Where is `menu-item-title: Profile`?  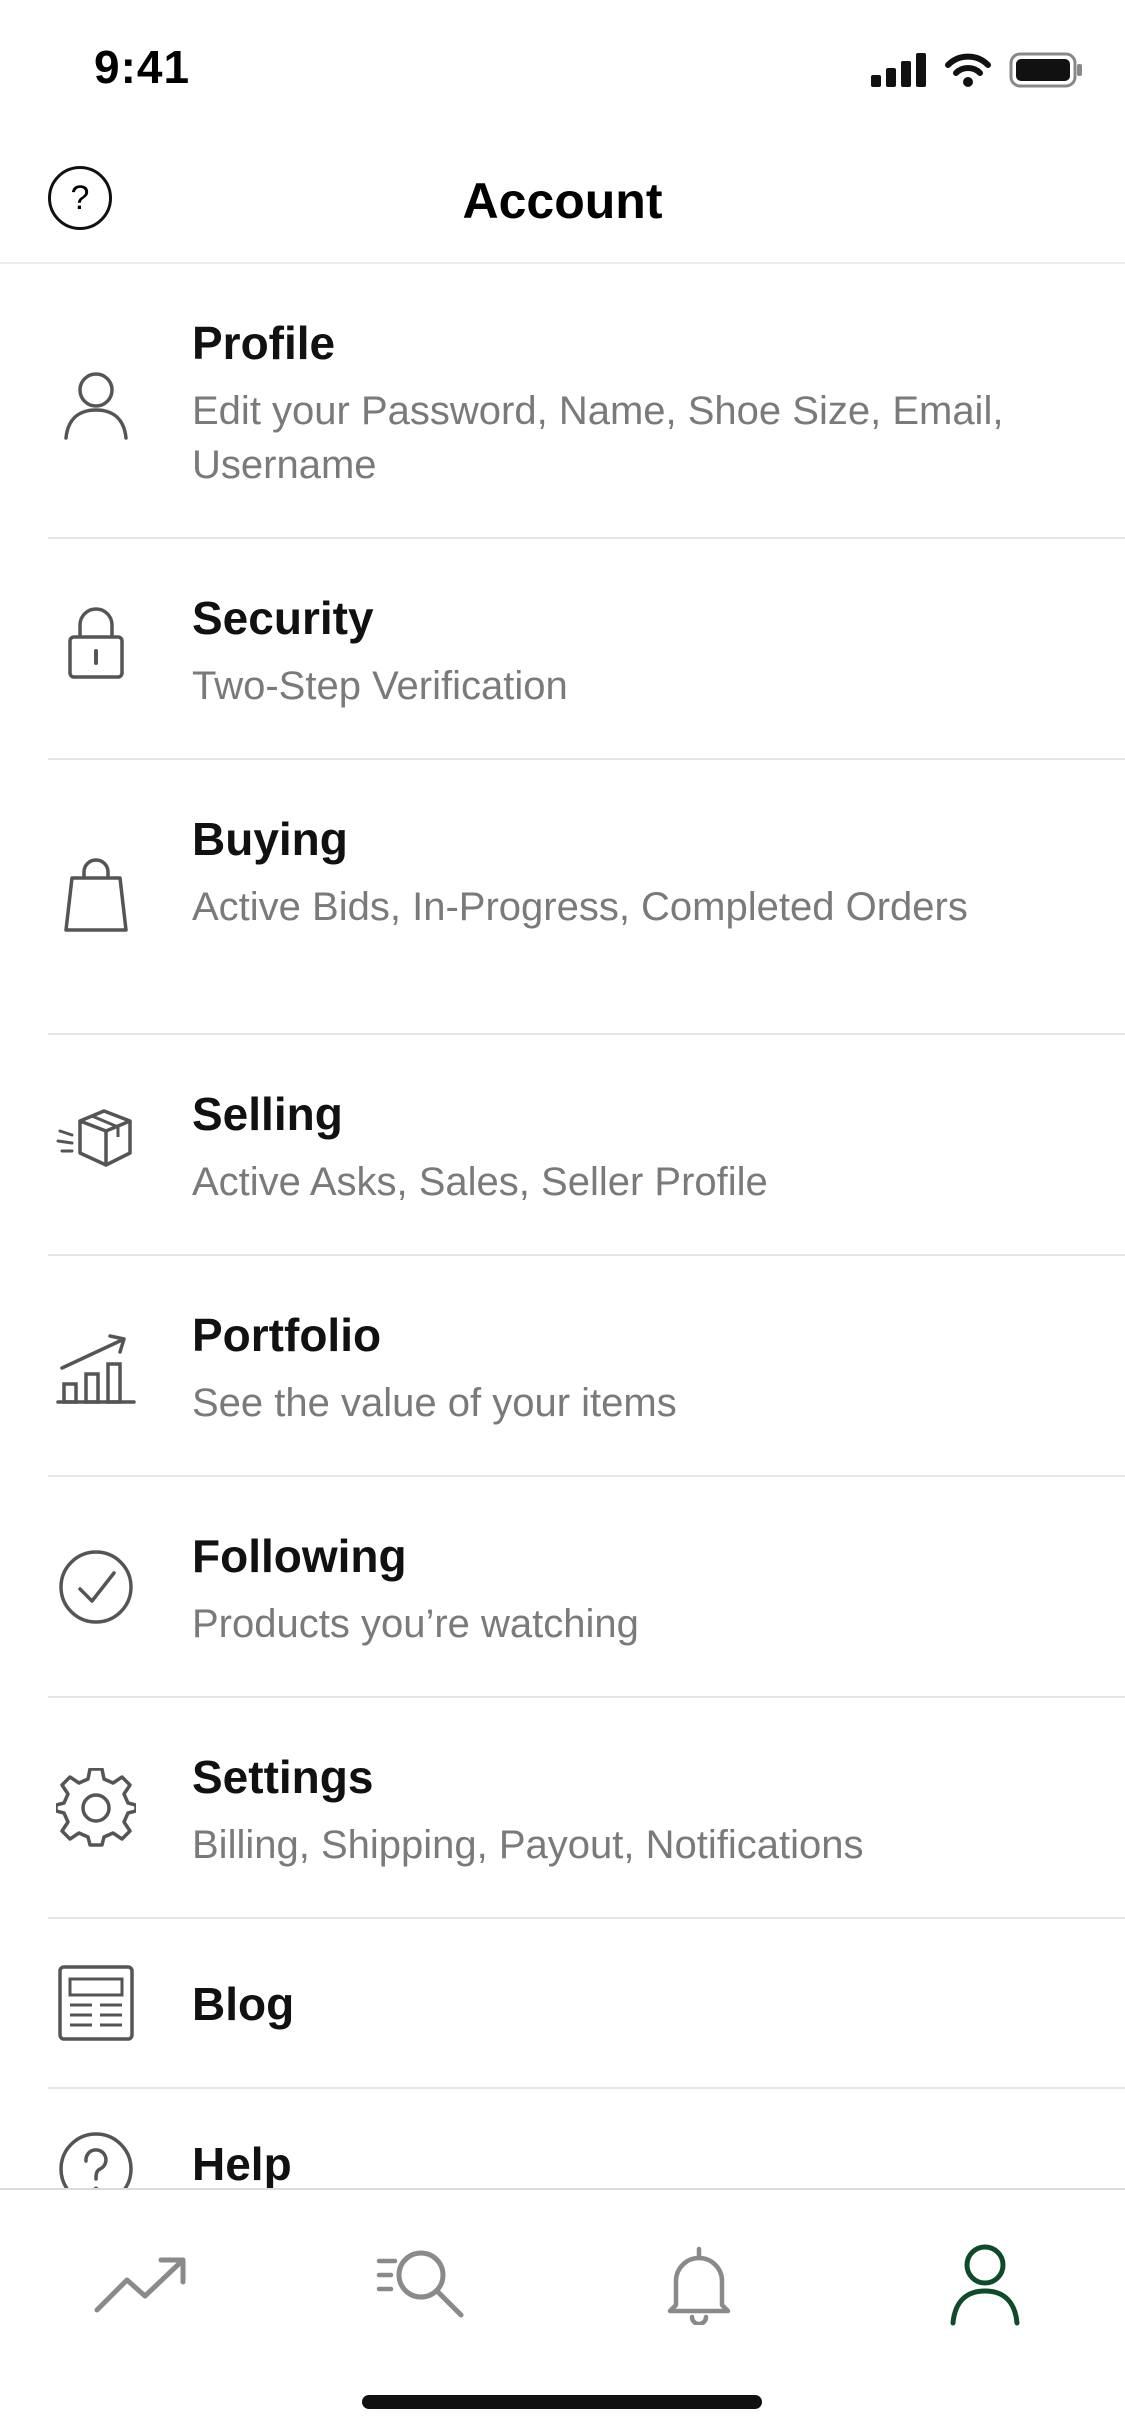
menu-item-title: Profile is located at coordinates (264, 343).